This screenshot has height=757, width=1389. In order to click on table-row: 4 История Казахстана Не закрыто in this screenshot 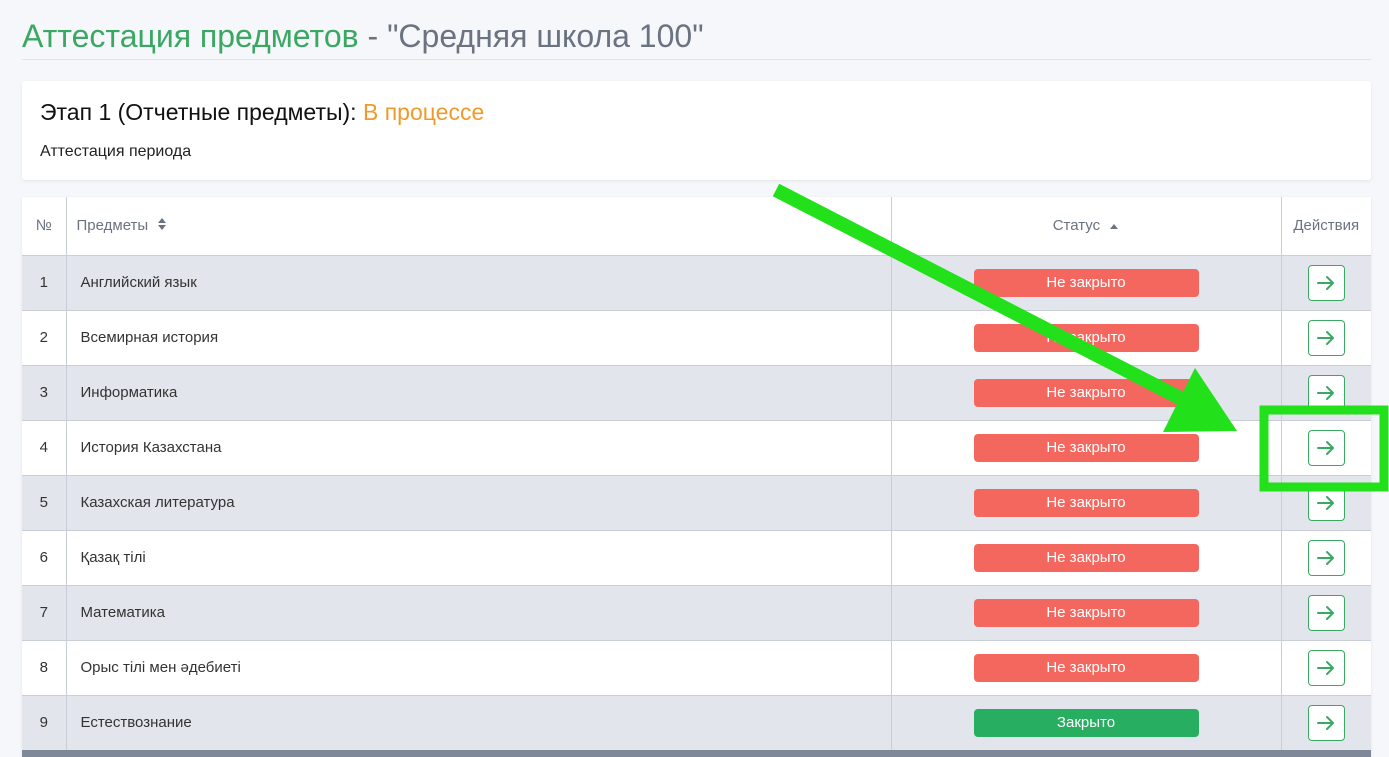, I will do `click(696, 447)`.